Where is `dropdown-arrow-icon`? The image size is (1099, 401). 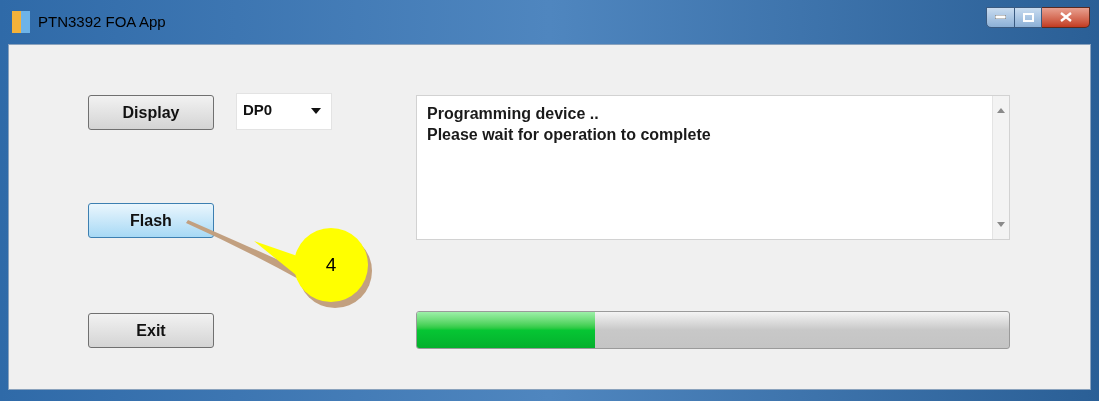
dropdown-arrow-icon is located at coordinates (316, 111).